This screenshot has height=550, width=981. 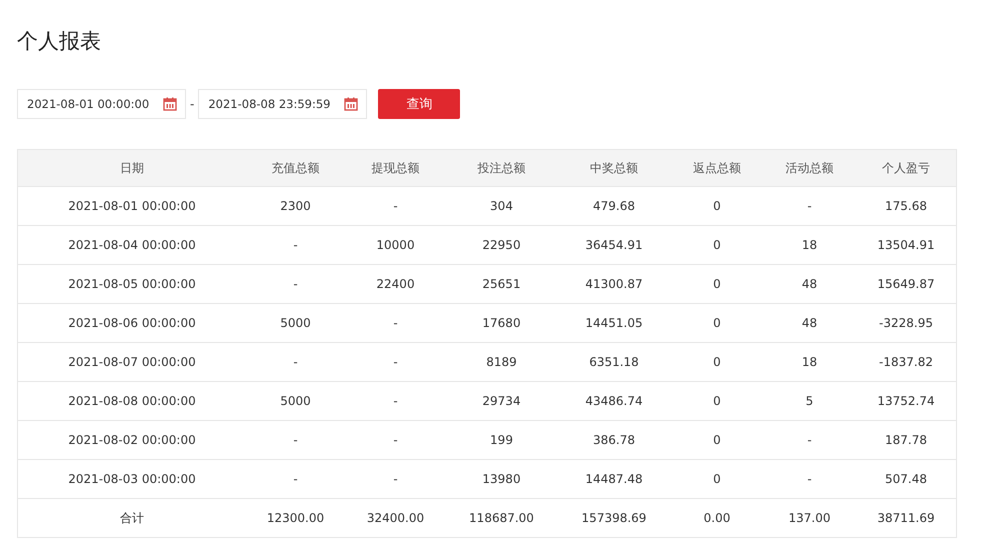 I want to click on table-cell: 304, so click(x=501, y=206).